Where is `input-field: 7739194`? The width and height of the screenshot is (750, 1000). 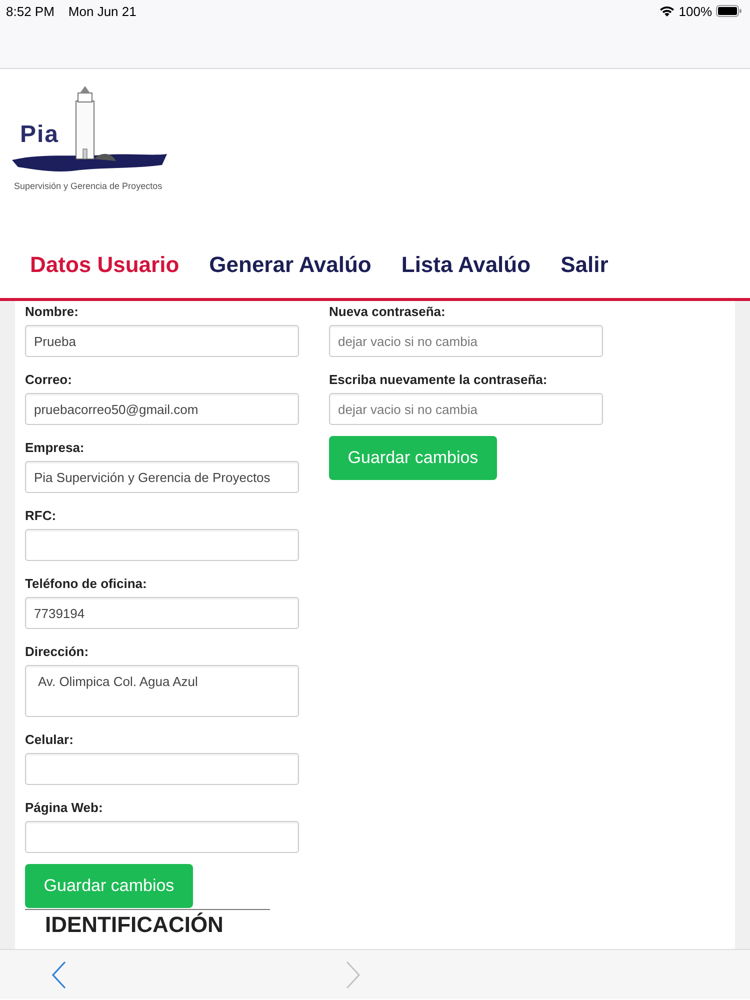
input-field: 7739194 is located at coordinates (162, 613).